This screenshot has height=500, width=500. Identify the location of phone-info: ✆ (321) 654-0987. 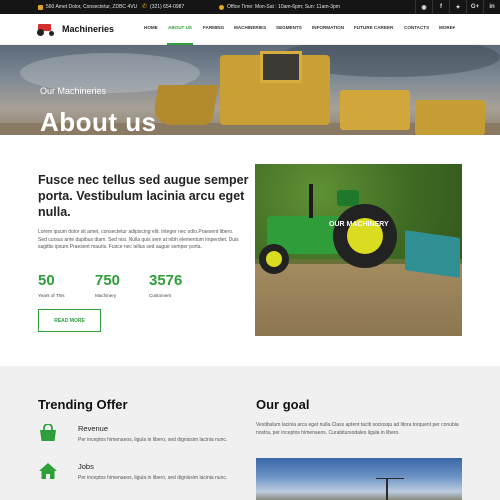
(163, 7).